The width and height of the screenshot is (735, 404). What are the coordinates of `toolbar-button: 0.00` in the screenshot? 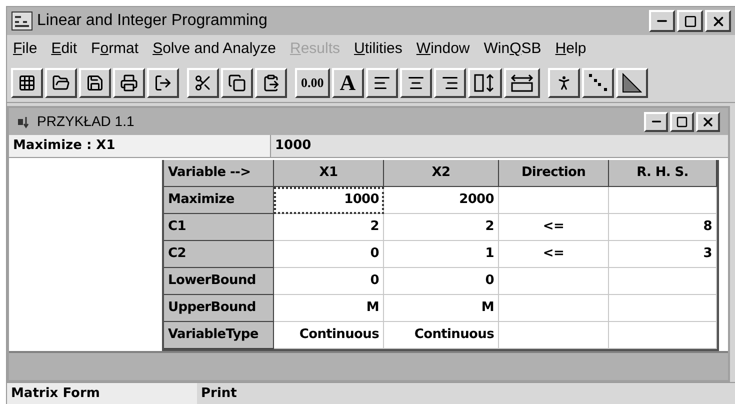 It's located at (312, 83).